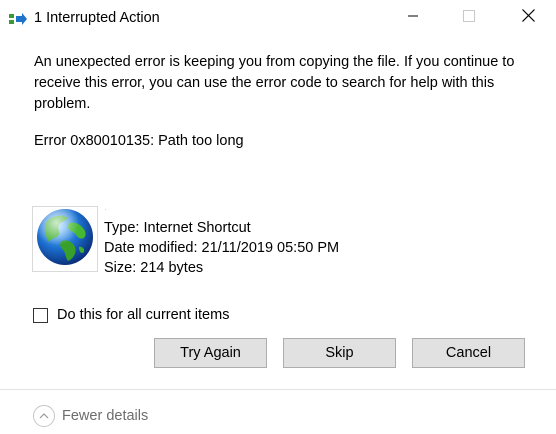  I want to click on file-thumbnail, so click(65, 239).